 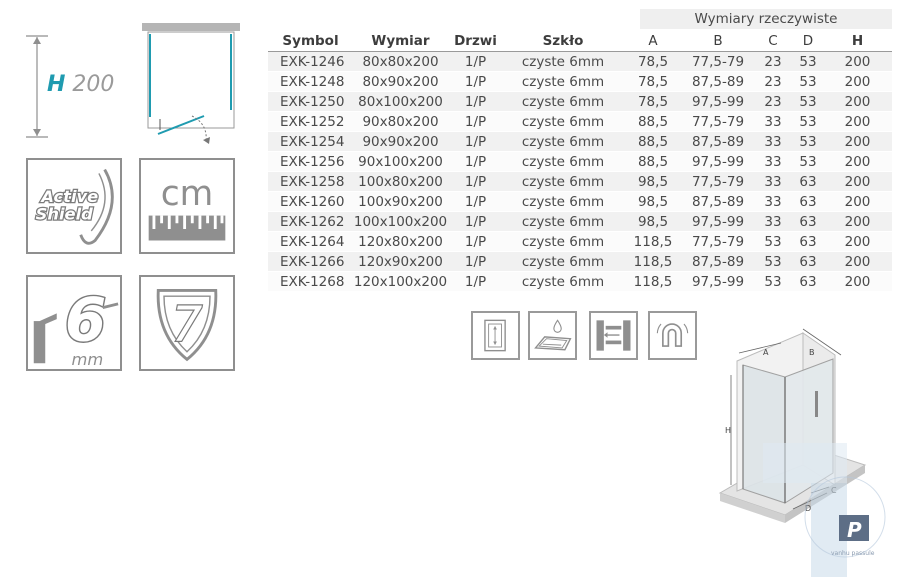 What do you see at coordinates (718, 41) in the screenshot?
I see `col-header-b: B` at bounding box center [718, 41].